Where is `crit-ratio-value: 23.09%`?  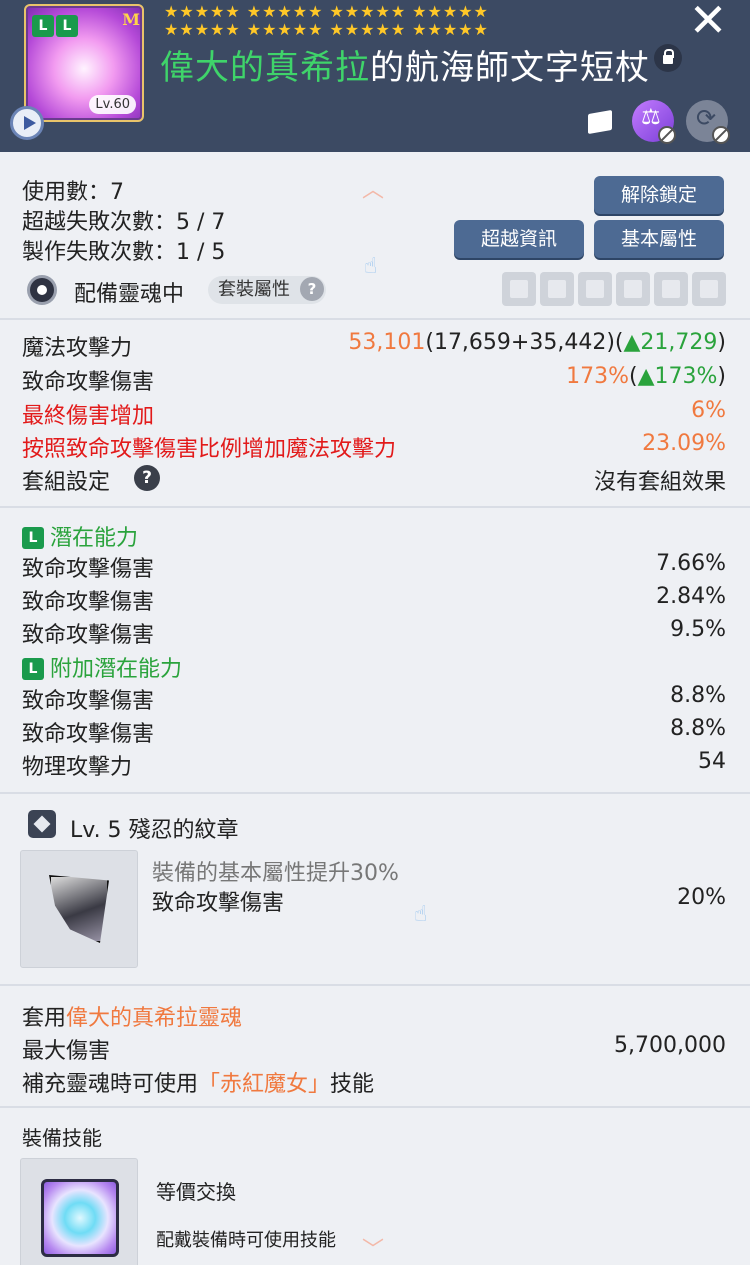 crit-ratio-value: 23.09% is located at coordinates (684, 443).